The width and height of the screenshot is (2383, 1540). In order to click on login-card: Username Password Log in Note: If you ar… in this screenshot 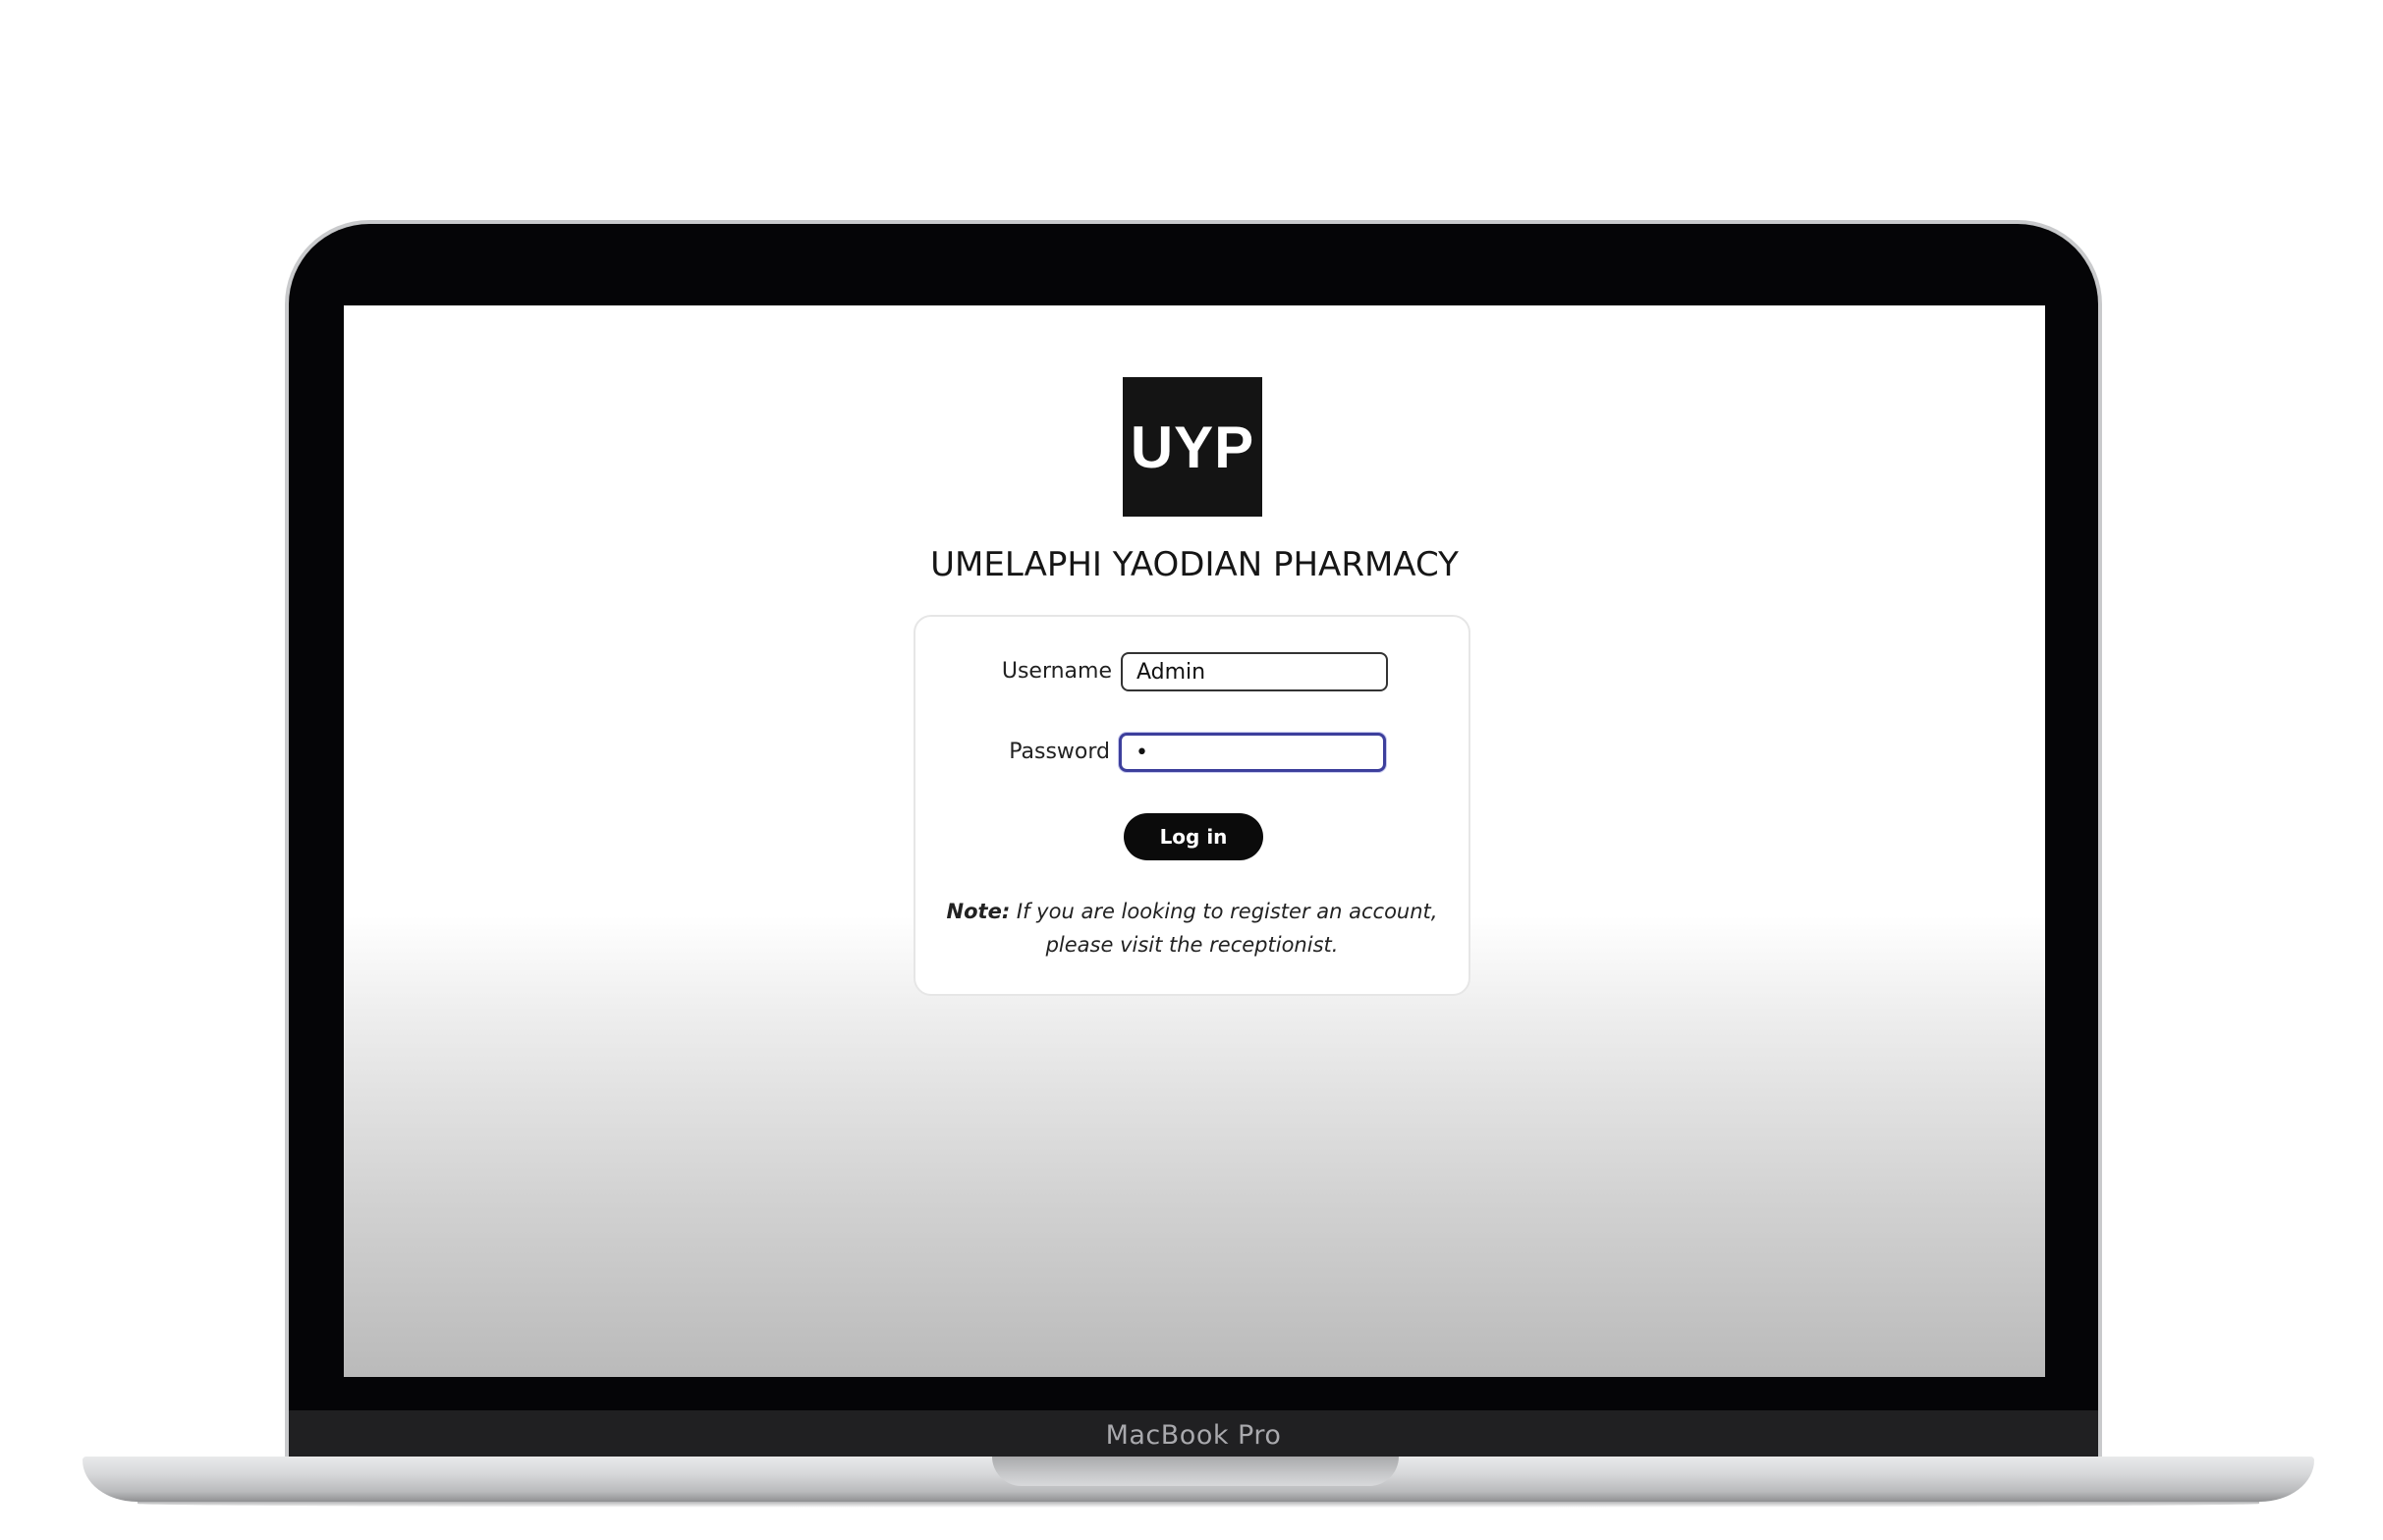, I will do `click(1192, 805)`.